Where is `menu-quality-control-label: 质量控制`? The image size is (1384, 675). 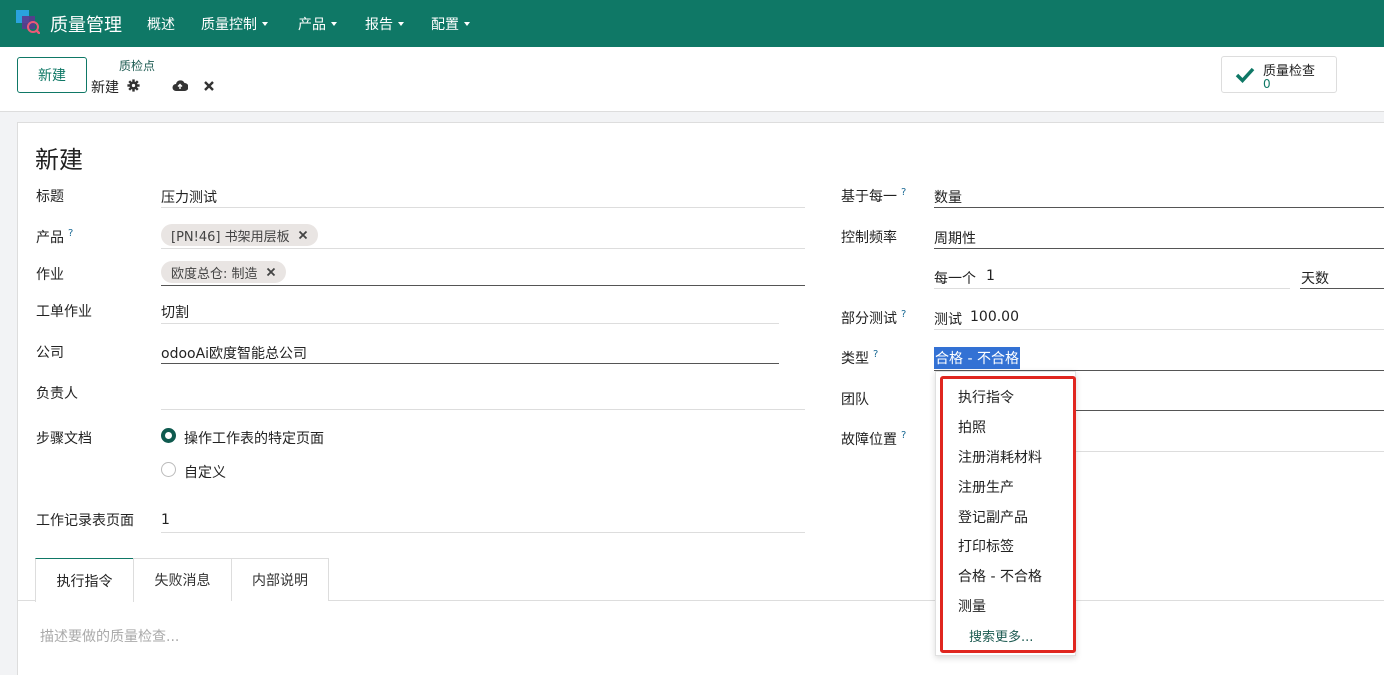
menu-quality-control-label: 质量控制 is located at coordinates (229, 25).